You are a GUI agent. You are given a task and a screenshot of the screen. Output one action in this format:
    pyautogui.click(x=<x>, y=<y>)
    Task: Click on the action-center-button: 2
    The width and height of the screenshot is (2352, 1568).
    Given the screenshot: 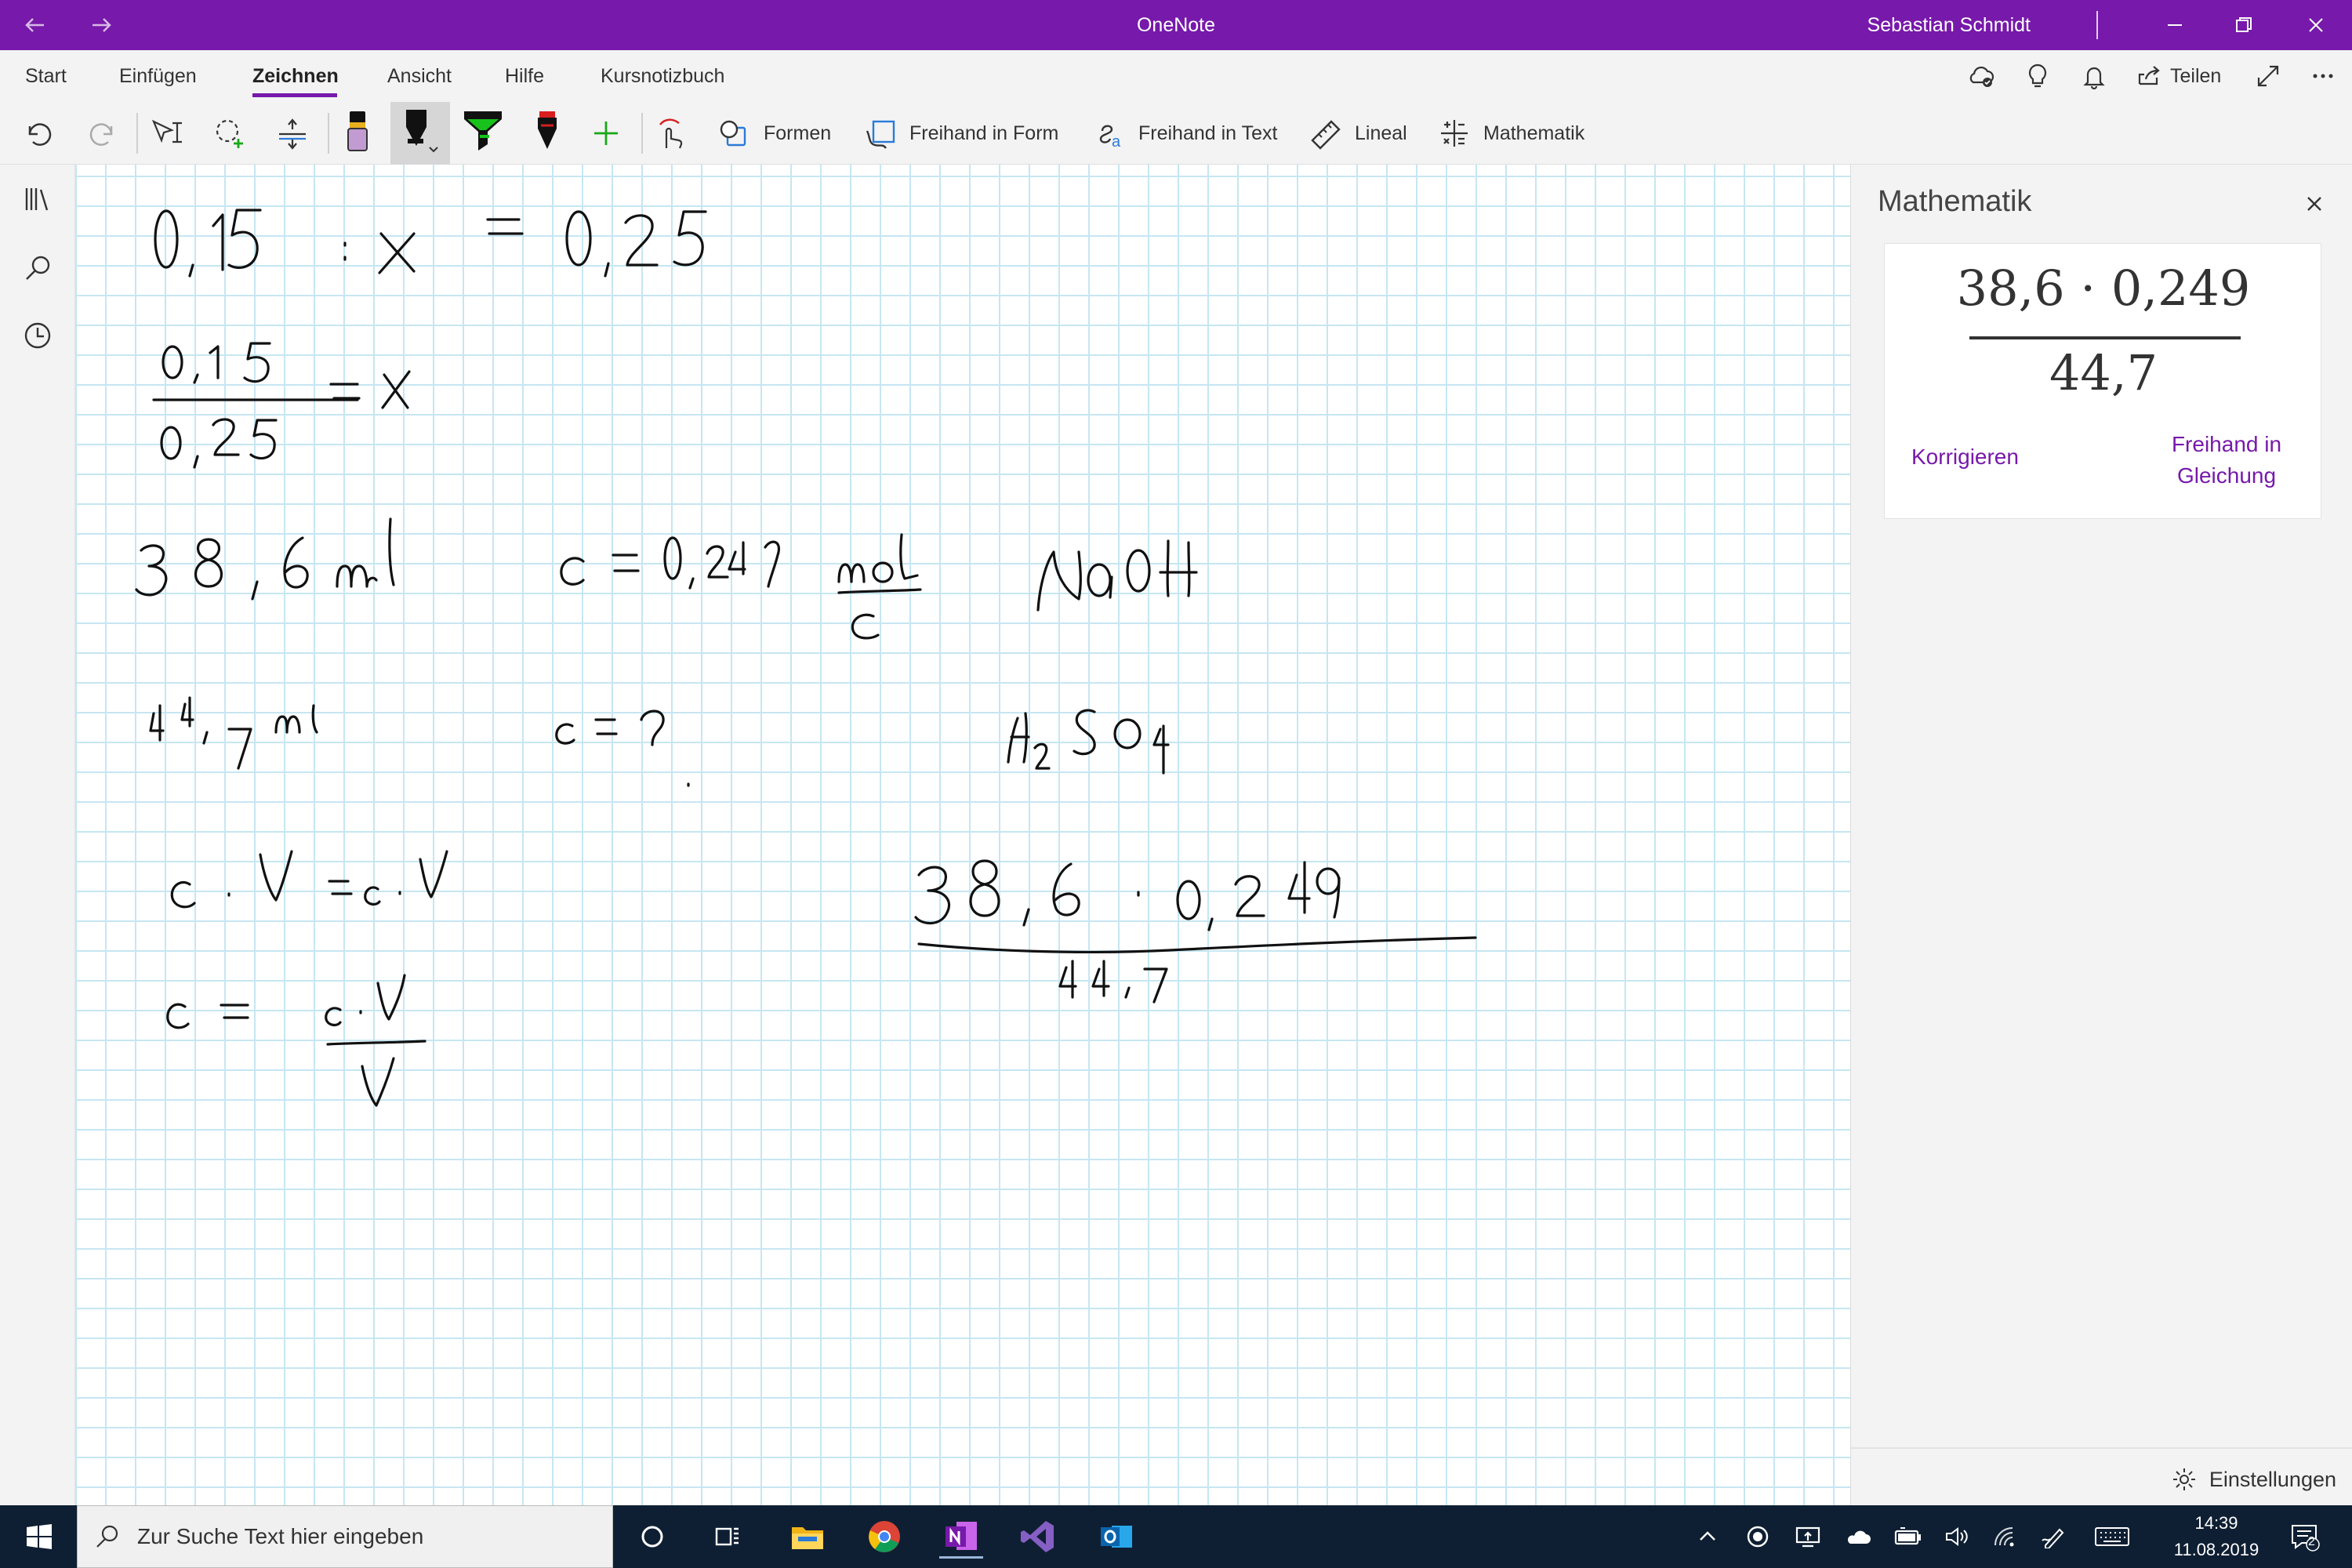 What is the action you would take?
    pyautogui.click(x=2305, y=1537)
    